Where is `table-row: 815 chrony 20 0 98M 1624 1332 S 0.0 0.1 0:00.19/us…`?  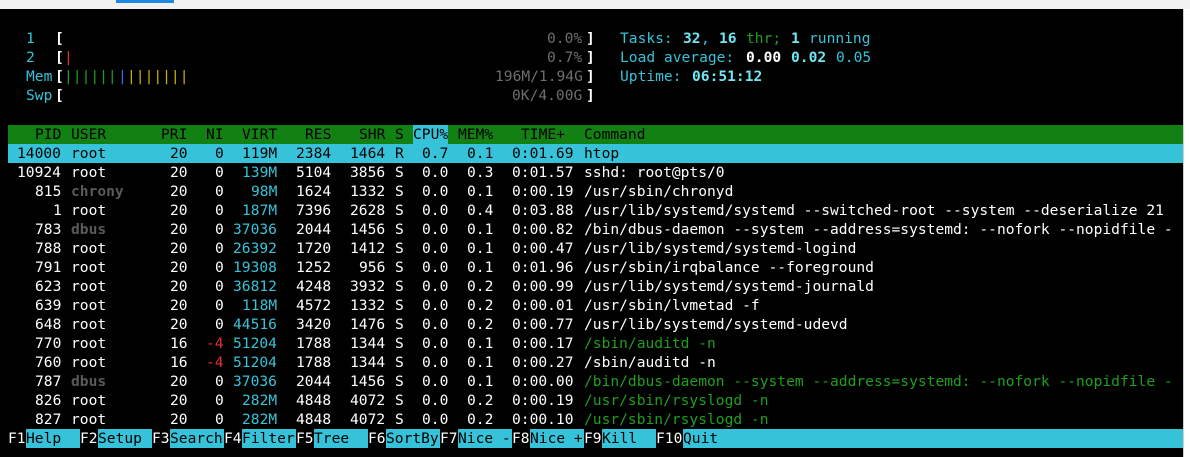
table-row: 815 chrony 20 0 98M 1624 1332 S 0.0 0.1 0:00.19/us… is located at coordinates (591, 191).